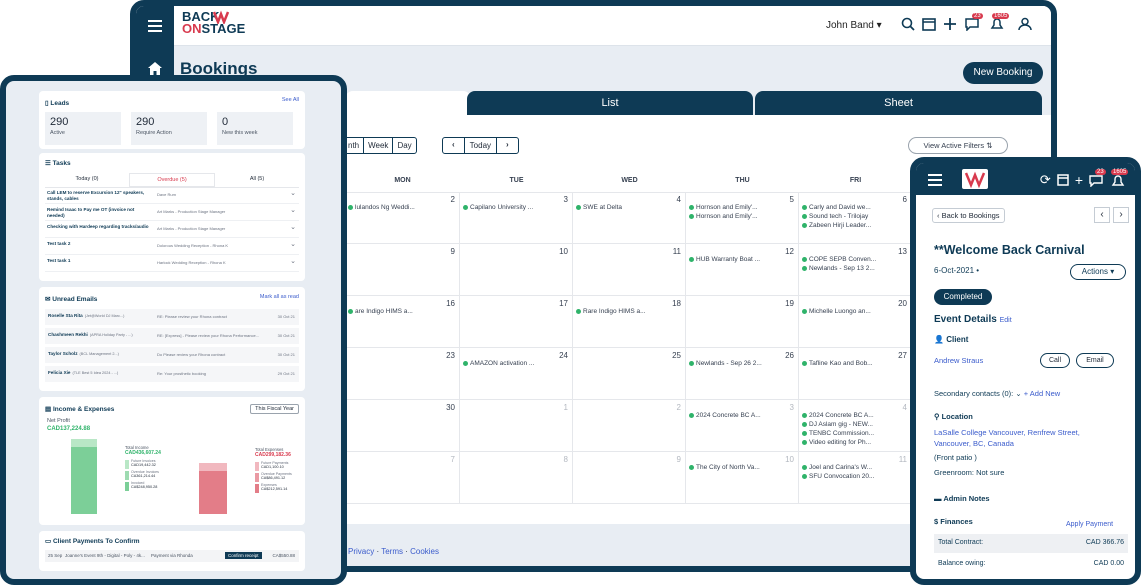 The image size is (1148, 585). What do you see at coordinates (243, 555) in the screenshot?
I see `confirm-receipt-button: Confirm receipt` at bounding box center [243, 555].